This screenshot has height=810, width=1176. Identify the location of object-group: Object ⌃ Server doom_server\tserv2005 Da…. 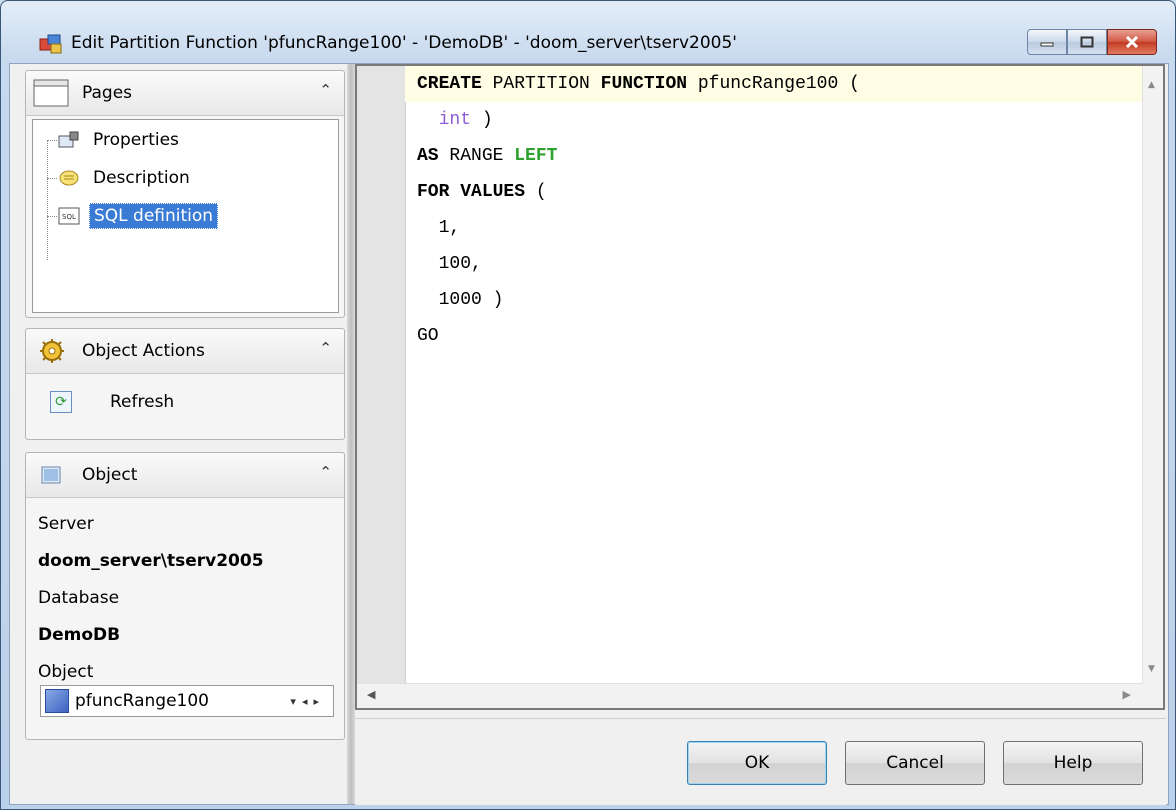
(185, 596).